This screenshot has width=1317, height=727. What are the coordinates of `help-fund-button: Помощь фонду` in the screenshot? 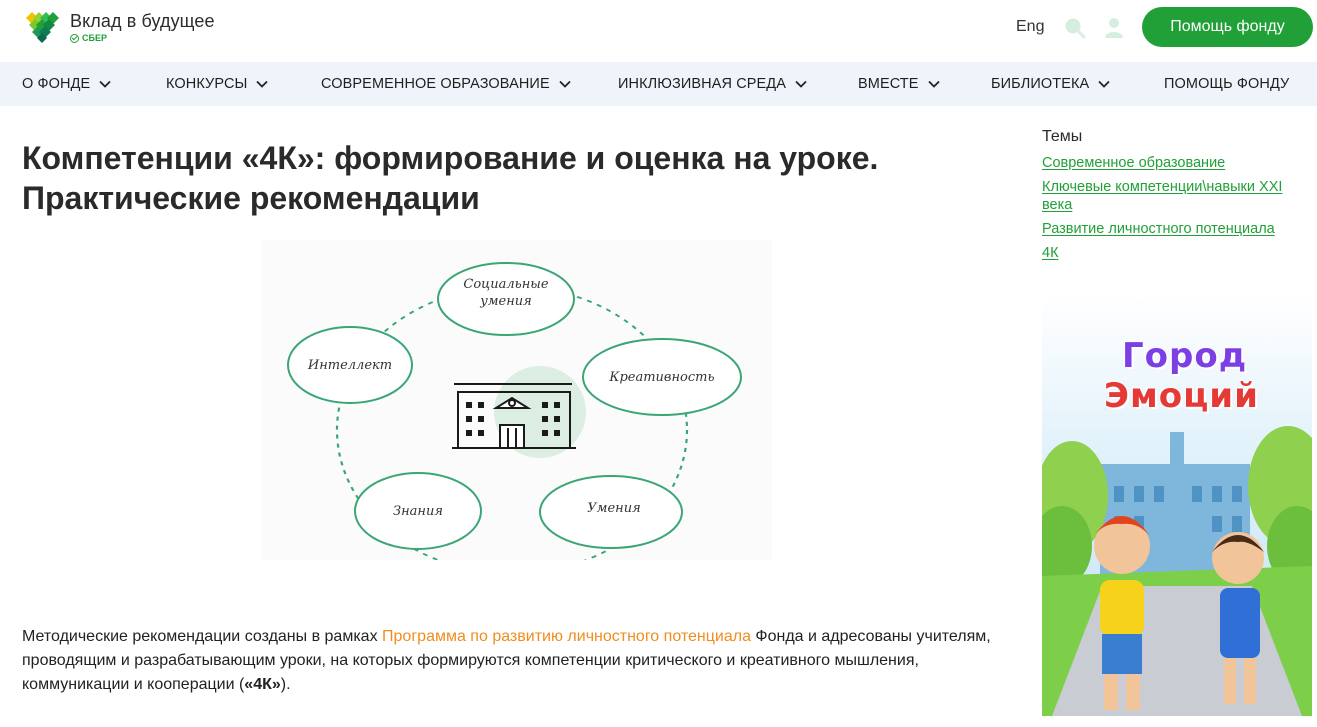 It's located at (1227, 27).